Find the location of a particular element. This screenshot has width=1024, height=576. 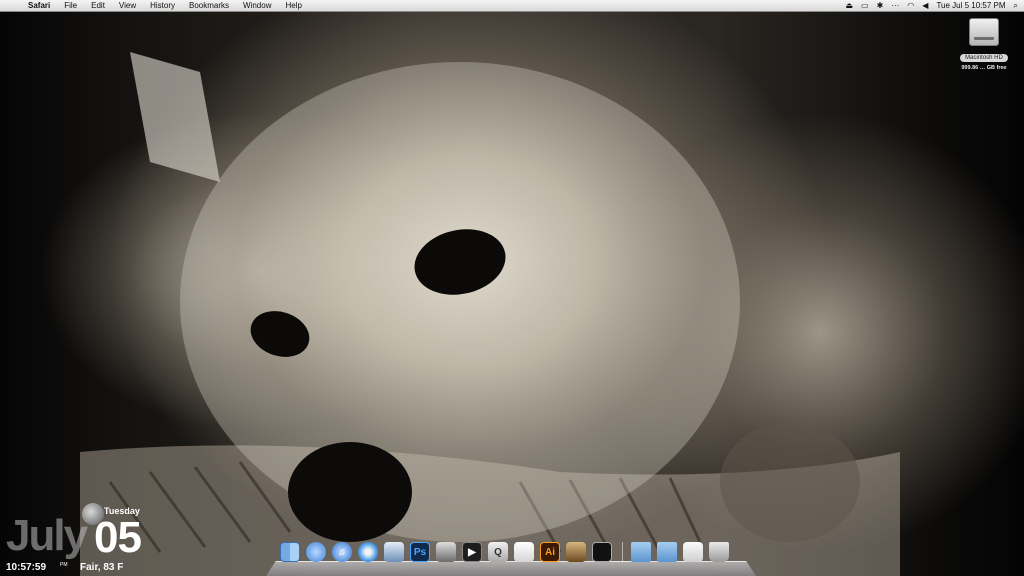

disk-free-label: 999.86 … GB free is located at coordinates (984, 68).